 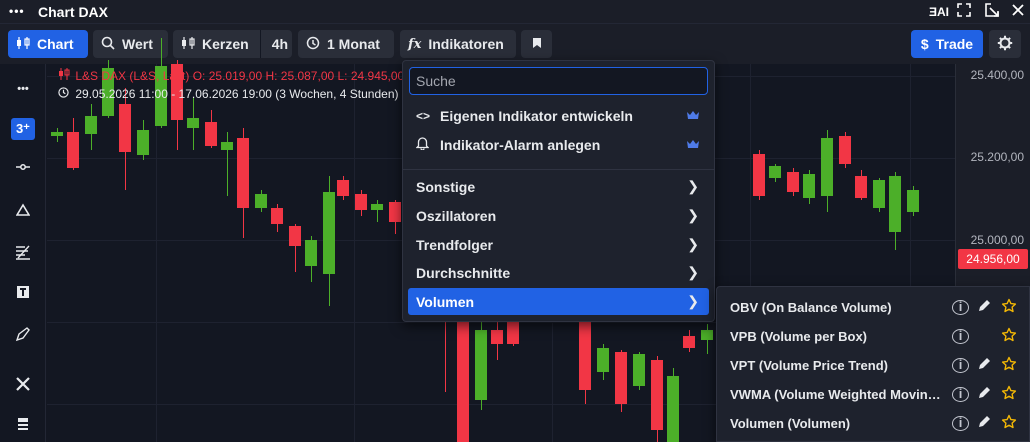 I want to click on category-durchschnitte: Durchschnitte ❯, so click(x=558, y=272).